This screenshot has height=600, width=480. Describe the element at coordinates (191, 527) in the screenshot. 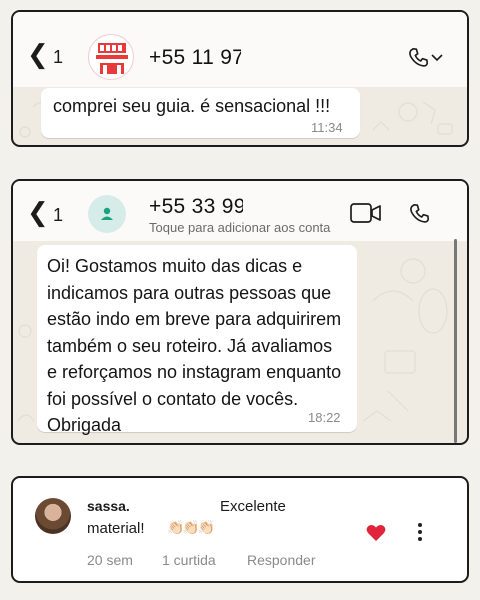

I see `clapping-hands-emoji: 👏🏻👏🏻👏🏻` at that location.